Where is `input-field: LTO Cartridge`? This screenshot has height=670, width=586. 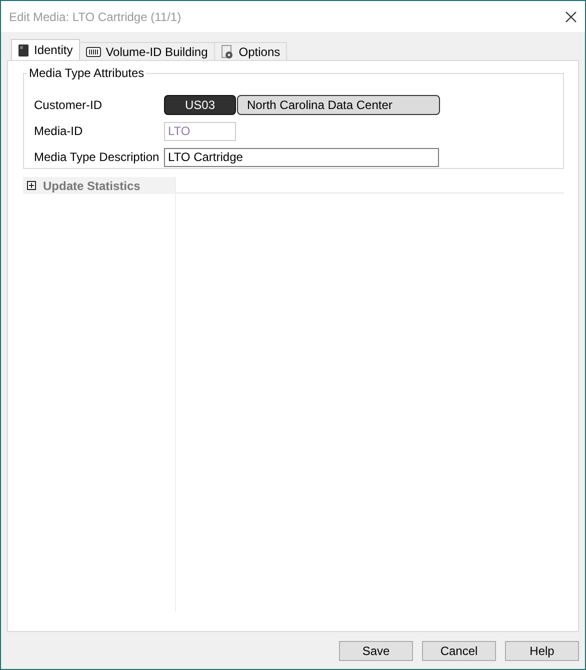
input-field: LTO Cartridge is located at coordinates (301, 157).